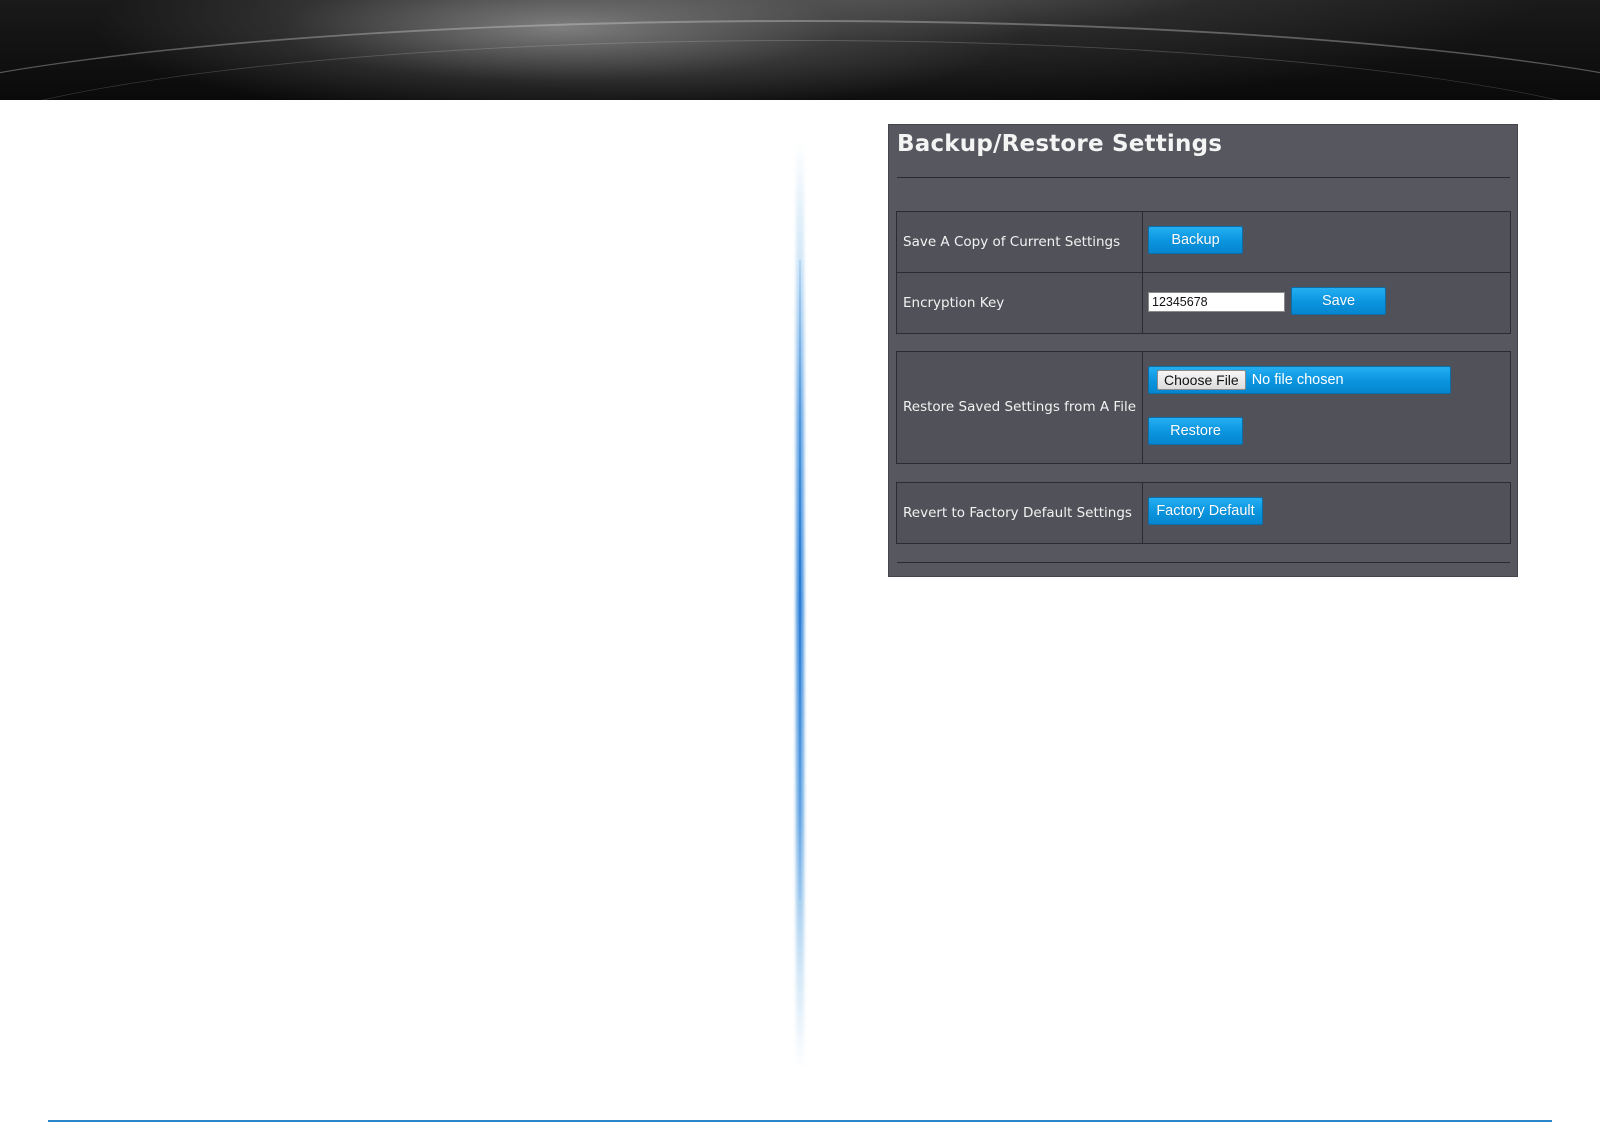 The width and height of the screenshot is (1600, 1122). Describe the element at coordinates (800, 580) in the screenshot. I see `vertical-divider` at that location.